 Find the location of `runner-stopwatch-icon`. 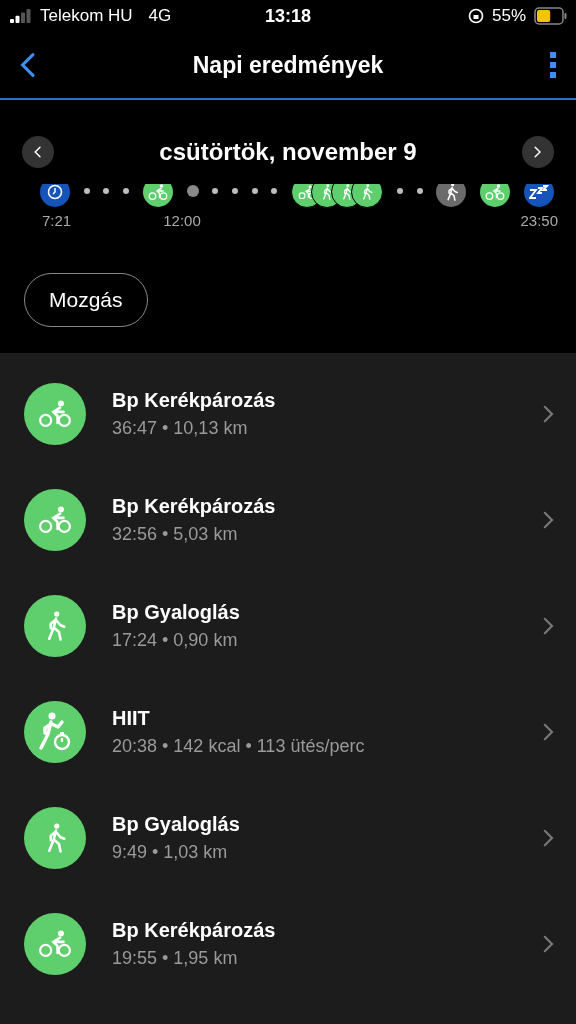

runner-stopwatch-icon is located at coordinates (55, 732).